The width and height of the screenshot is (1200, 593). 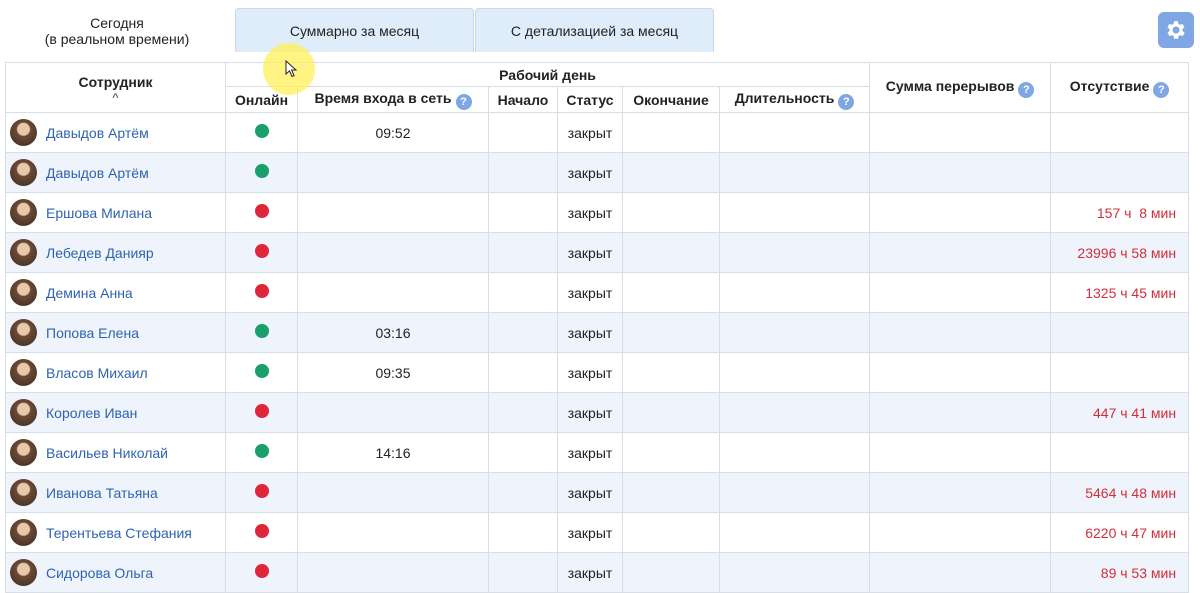 I want to click on col-login-time-label: Время входа в сеть, so click(x=383, y=97).